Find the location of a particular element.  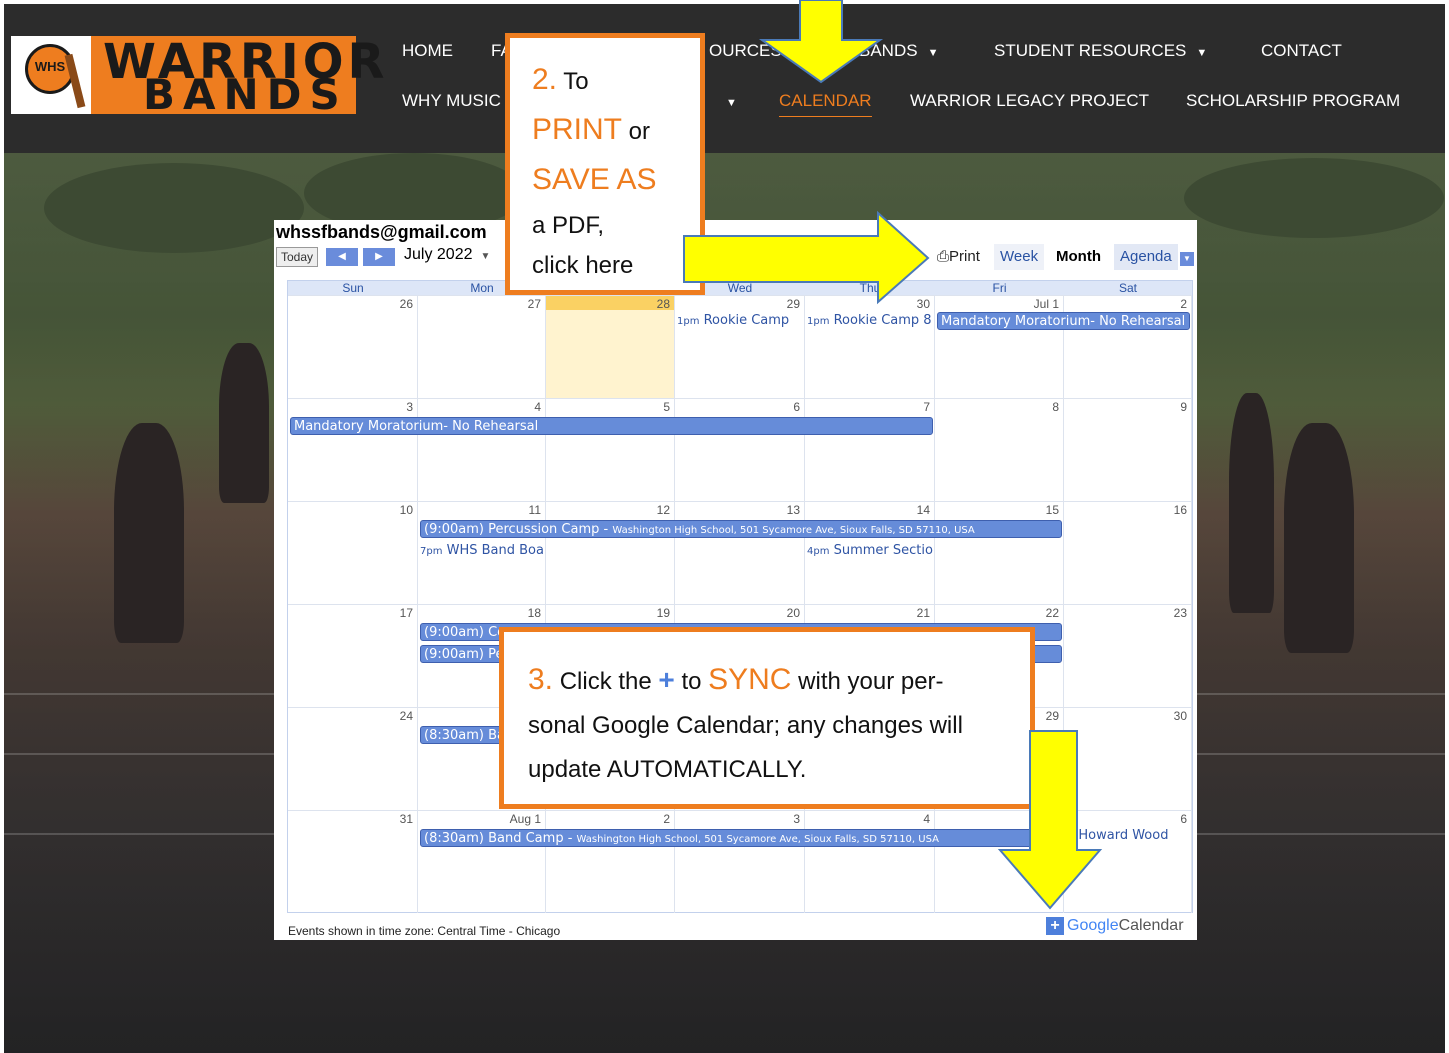

day-number: 29 is located at coordinates (1052, 716).